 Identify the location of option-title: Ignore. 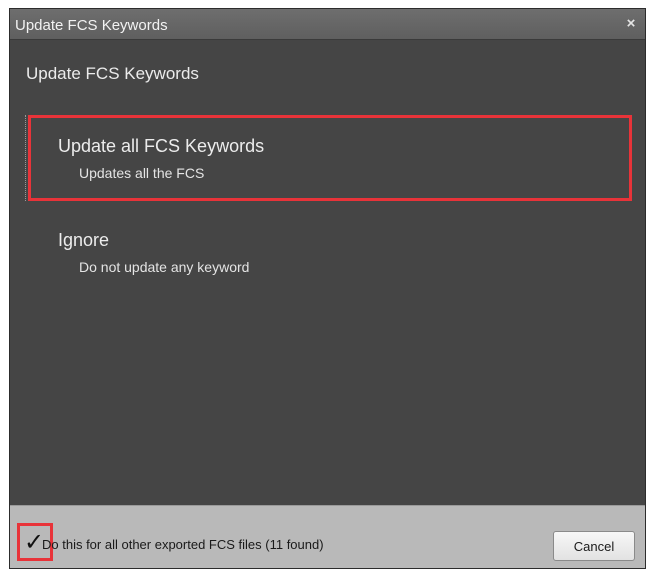
(84, 240).